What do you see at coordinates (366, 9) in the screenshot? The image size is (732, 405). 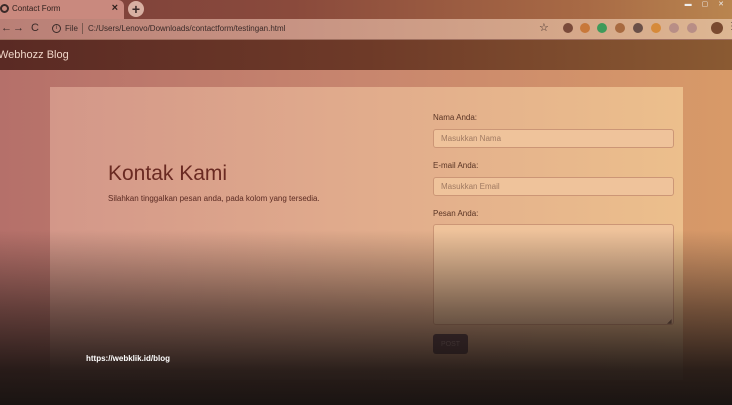 I see `browser-tab-strip: Contact Form × + ▬ ▢ ✕` at bounding box center [366, 9].